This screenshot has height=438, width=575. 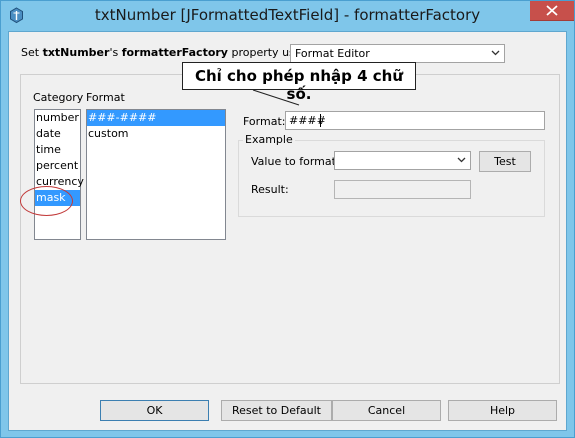 I want to click on annotation-text: Chỉ cho phép nhập 4 chữ số., so click(x=299, y=85).